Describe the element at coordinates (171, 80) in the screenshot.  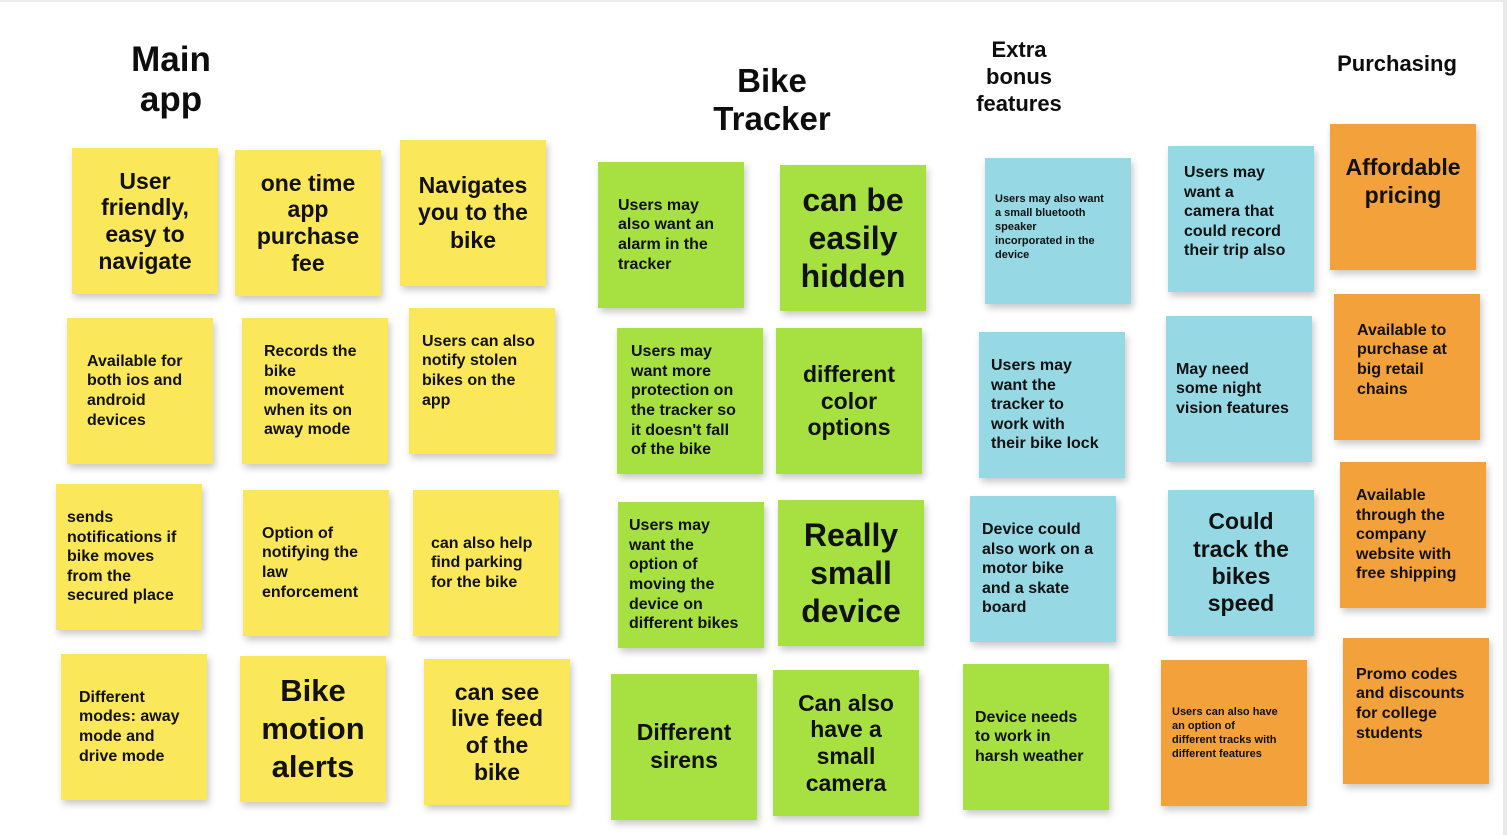
I see `column-title-main-app: Main app` at that location.